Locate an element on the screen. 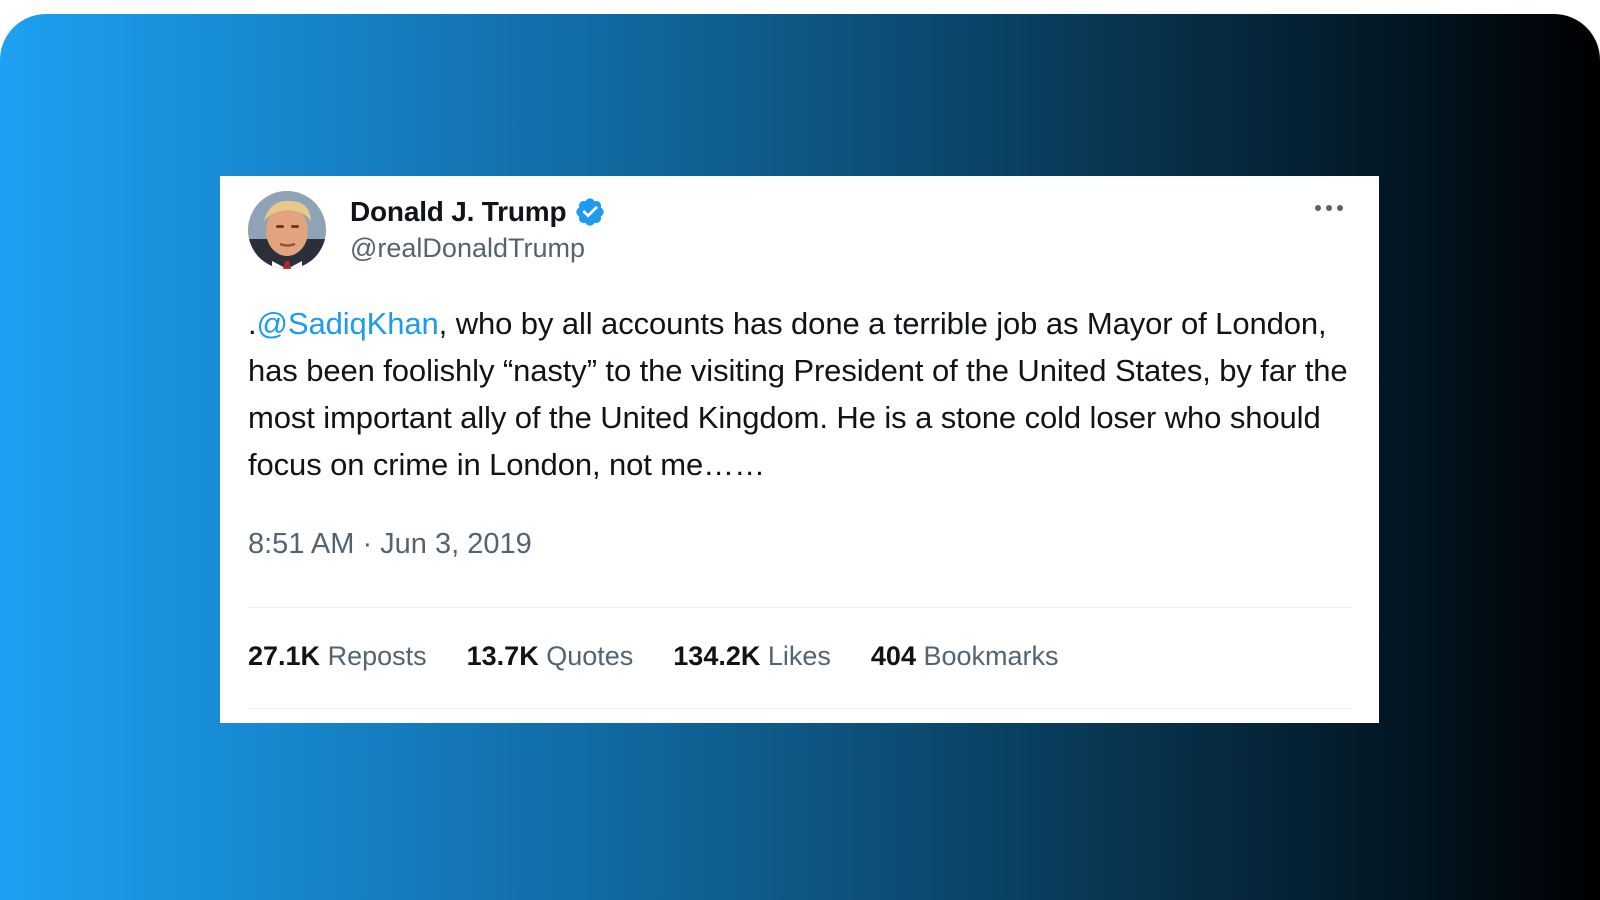 This screenshot has width=1600, height=900. stat-label: Reposts is located at coordinates (377, 655).